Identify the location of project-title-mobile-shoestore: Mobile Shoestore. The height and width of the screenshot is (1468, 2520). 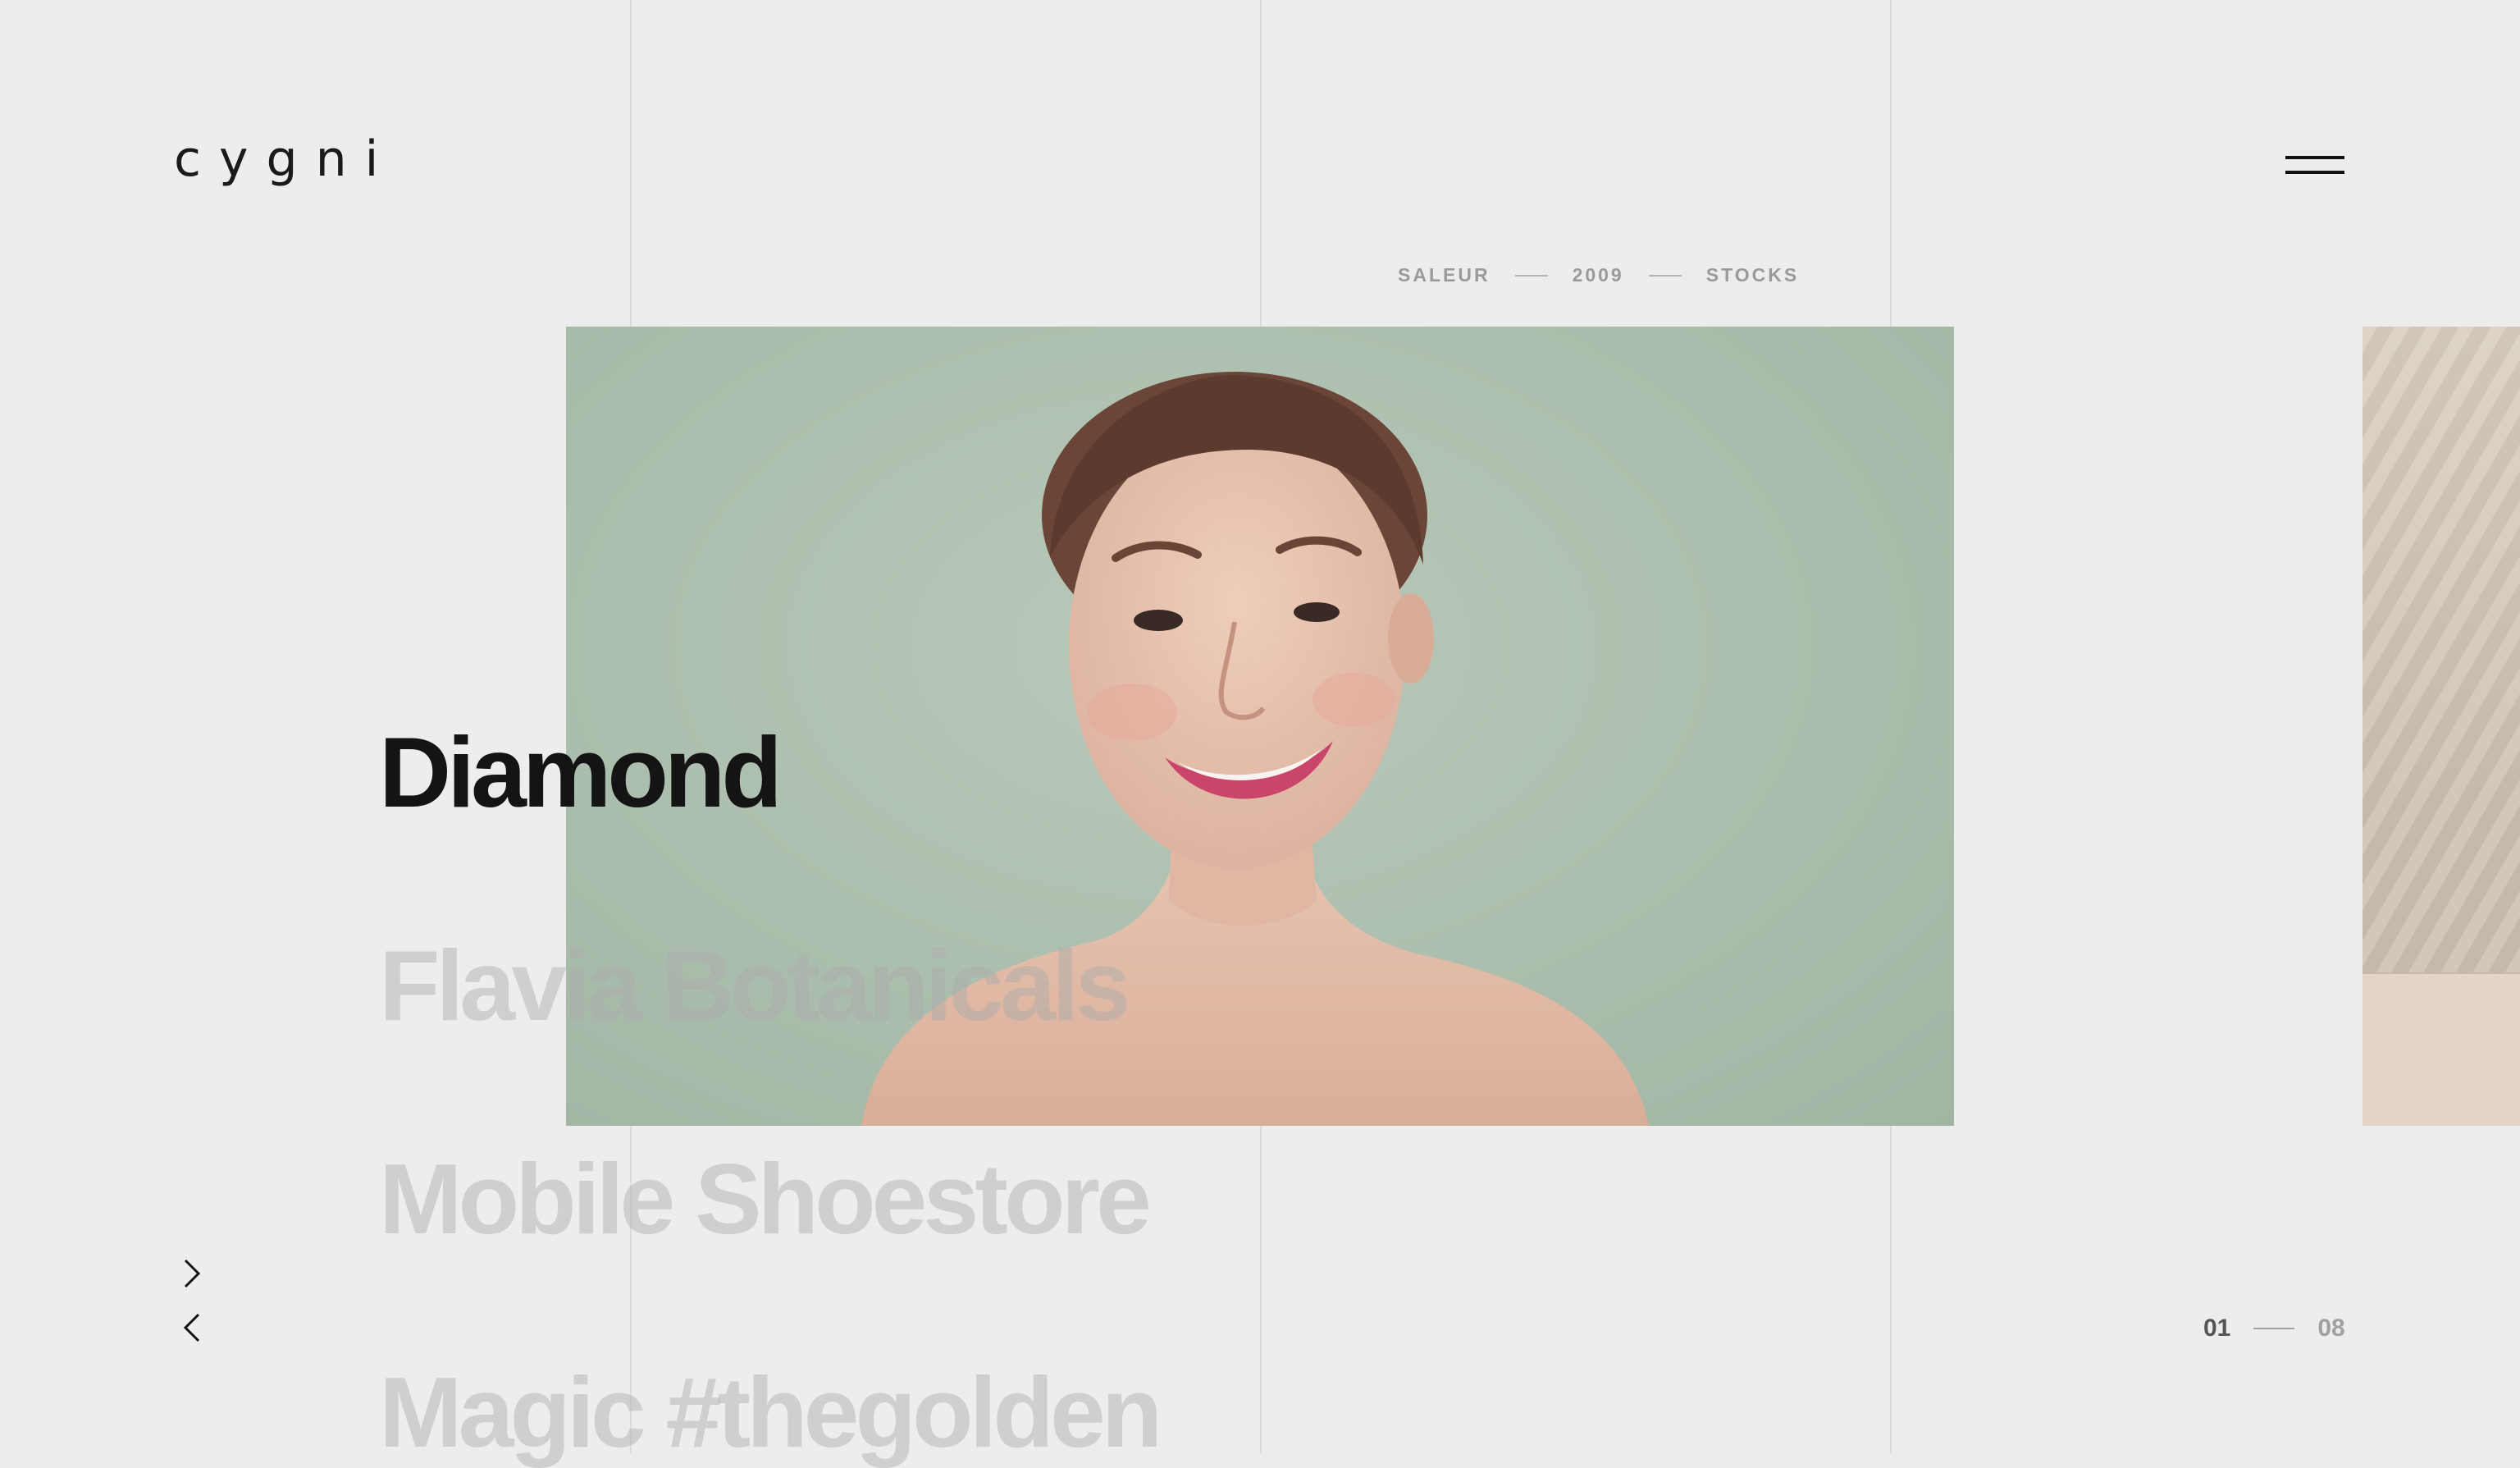
(766, 1199).